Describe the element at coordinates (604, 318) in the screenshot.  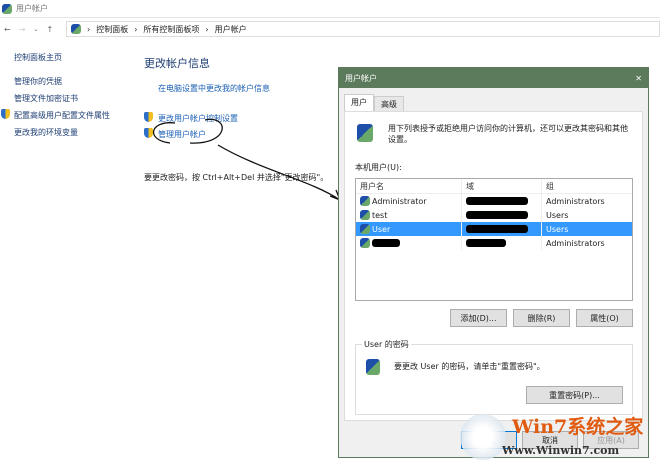
I see `properties-button: 属性(O)` at that location.